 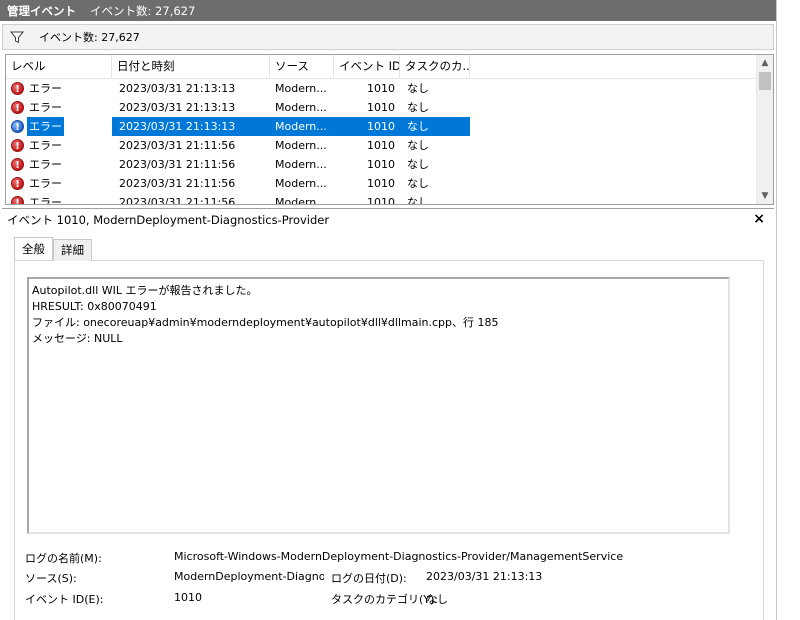 I want to click on event-id-label: イベント ID(E):, so click(x=64, y=599).